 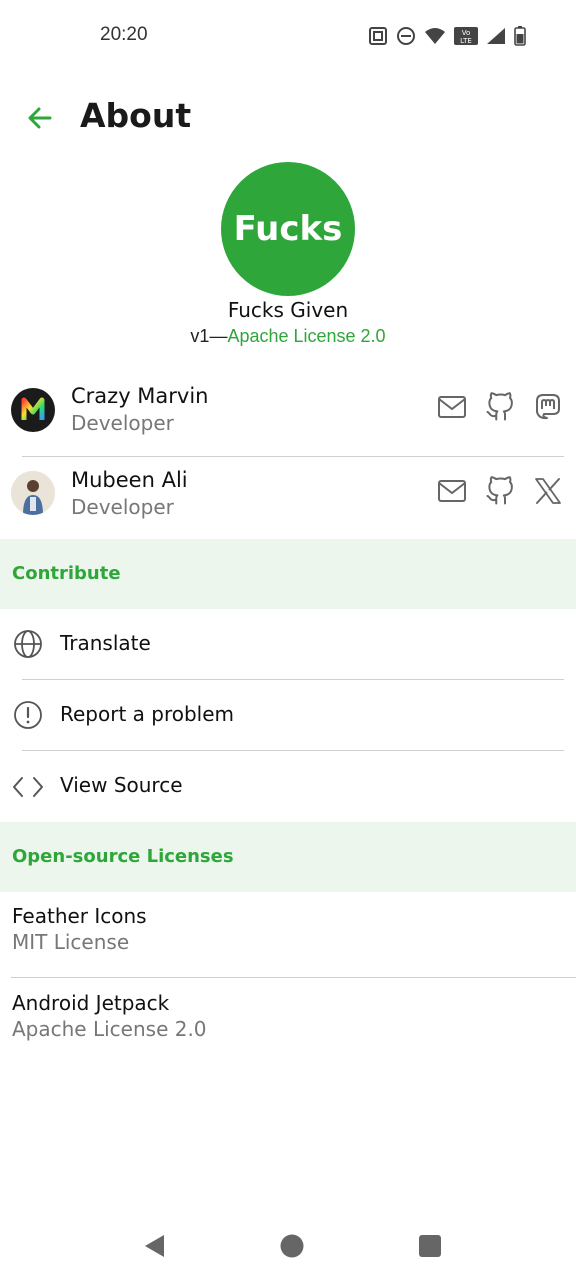 I want to click on navigation-bar, so click(x=288, y=1246).